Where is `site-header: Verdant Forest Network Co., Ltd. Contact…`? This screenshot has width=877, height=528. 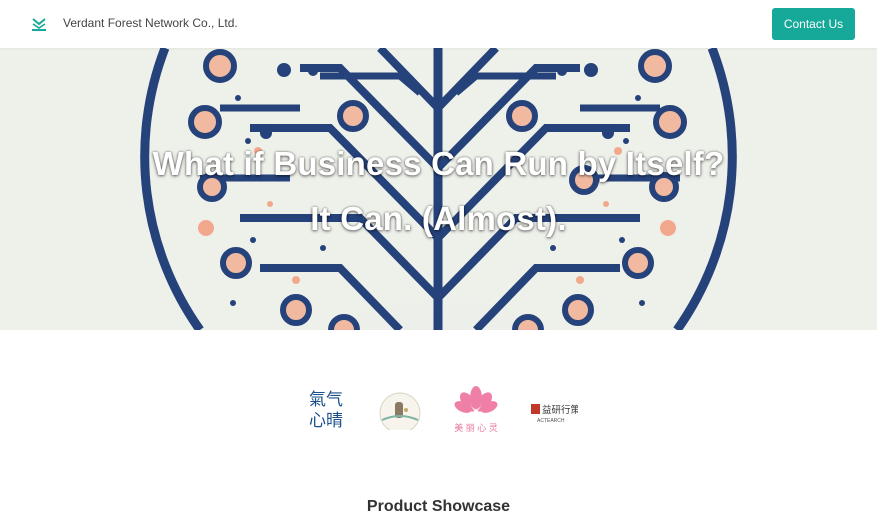 site-header: Verdant Forest Network Co., Ltd. Contact… is located at coordinates (438, 24).